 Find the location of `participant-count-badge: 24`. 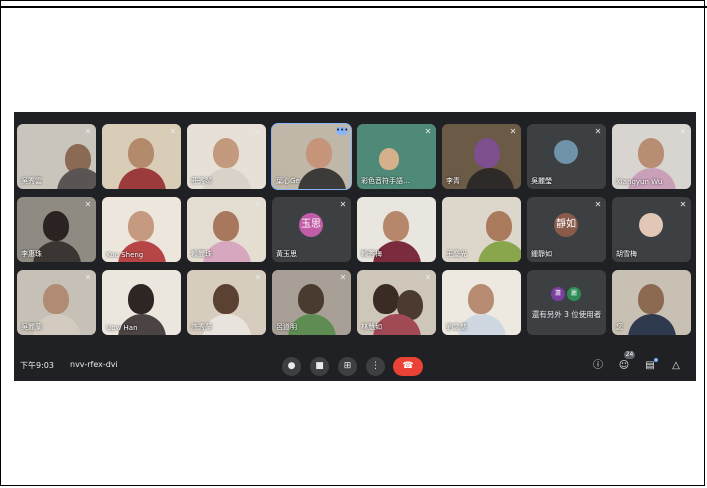

participant-count-badge: 24 is located at coordinates (629, 355).